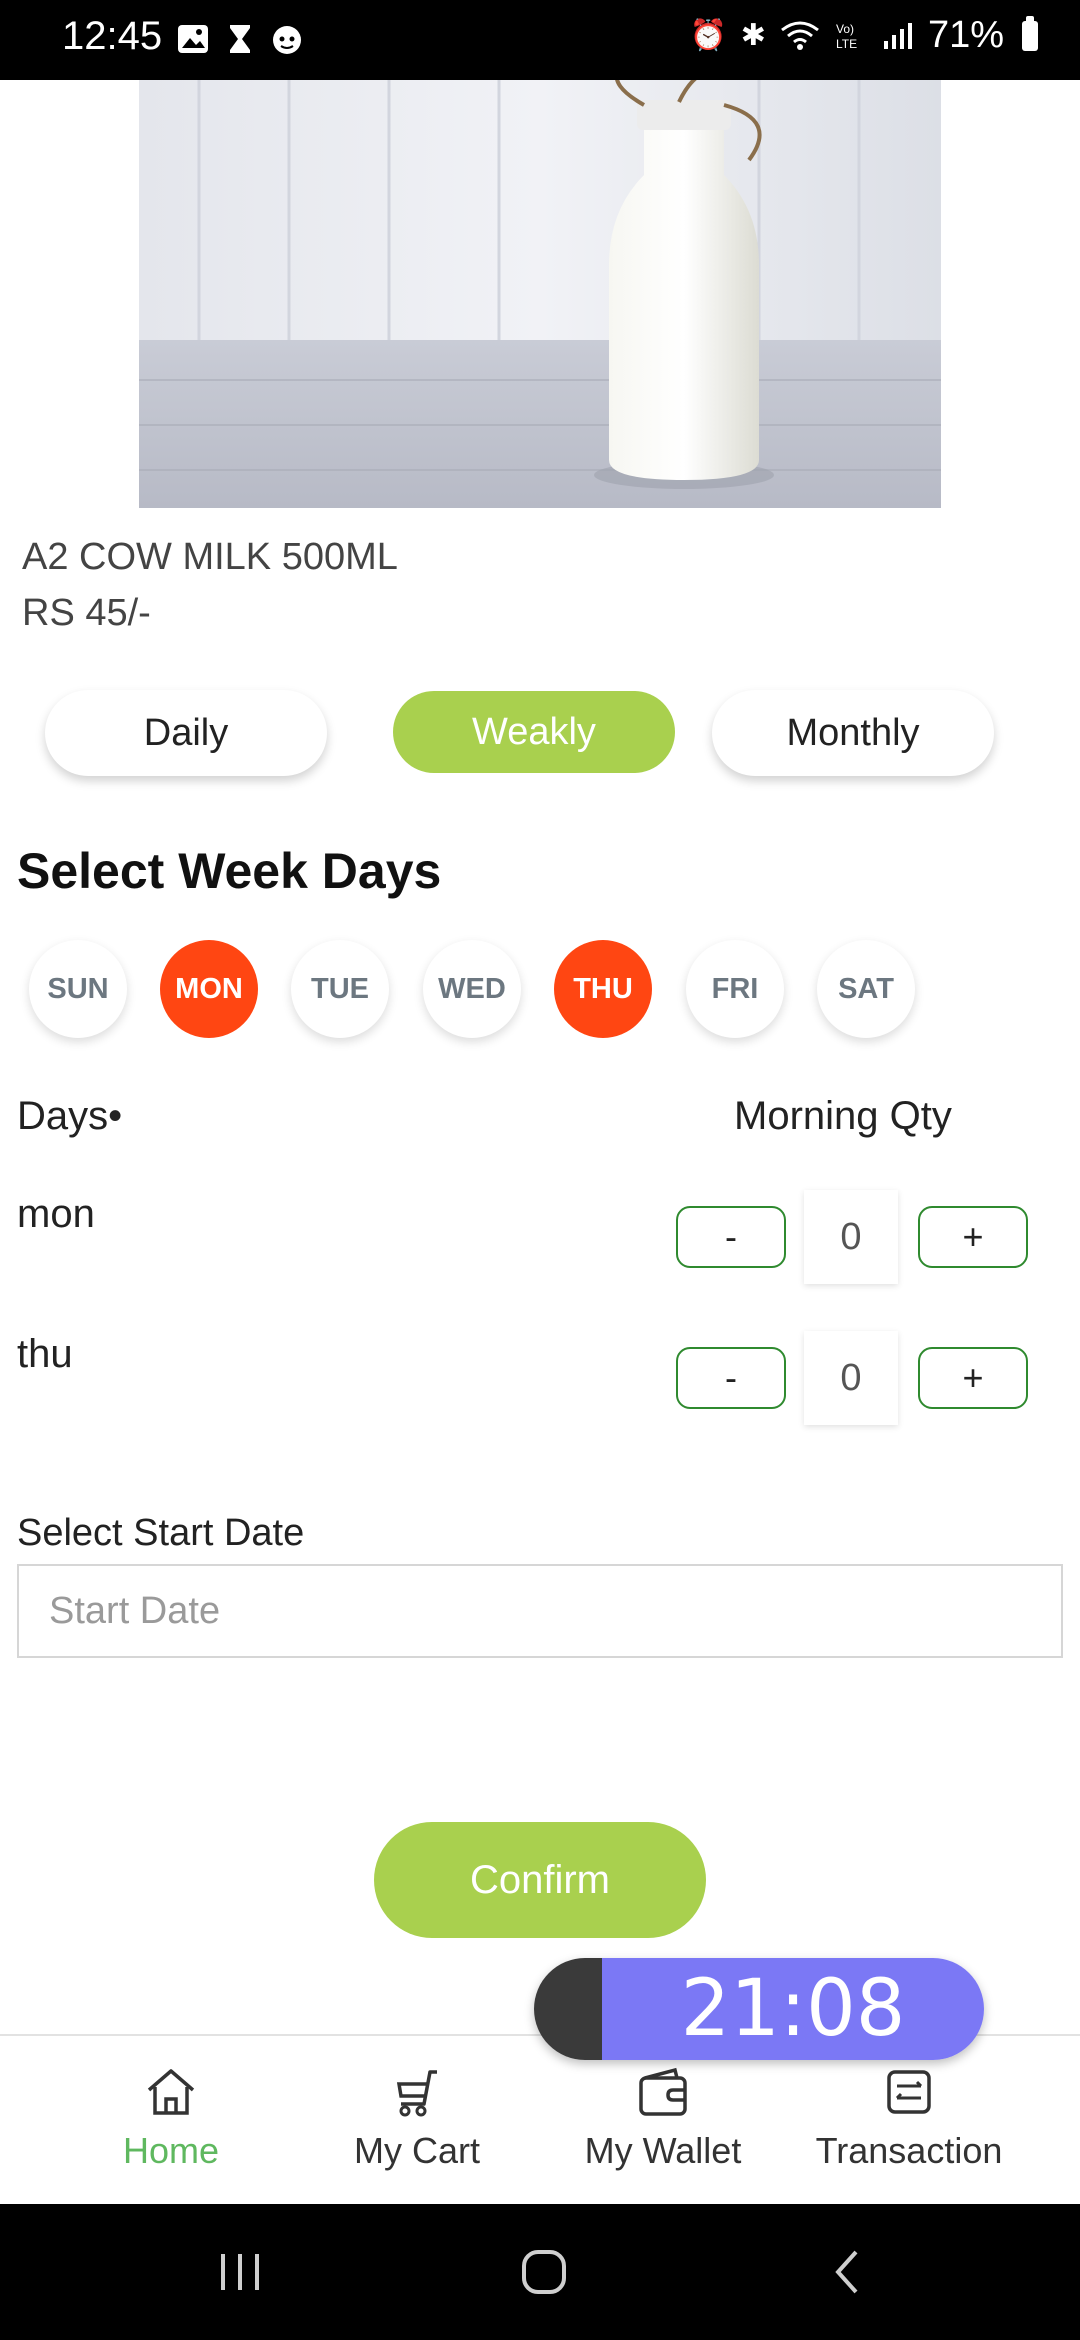 The width and height of the screenshot is (1080, 2340). I want to click on hourglass-icon, so click(240, 39).